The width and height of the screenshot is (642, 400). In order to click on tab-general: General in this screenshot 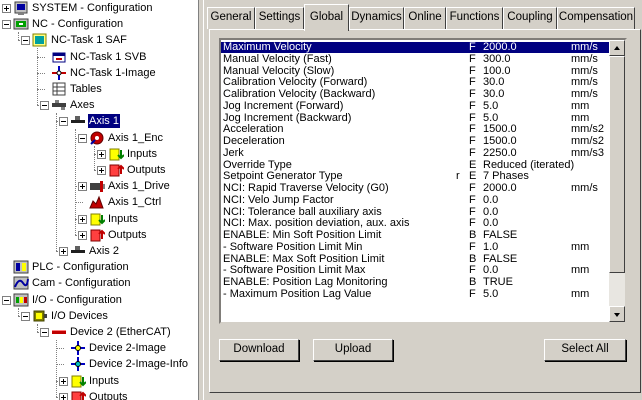, I will do `click(231, 18)`.